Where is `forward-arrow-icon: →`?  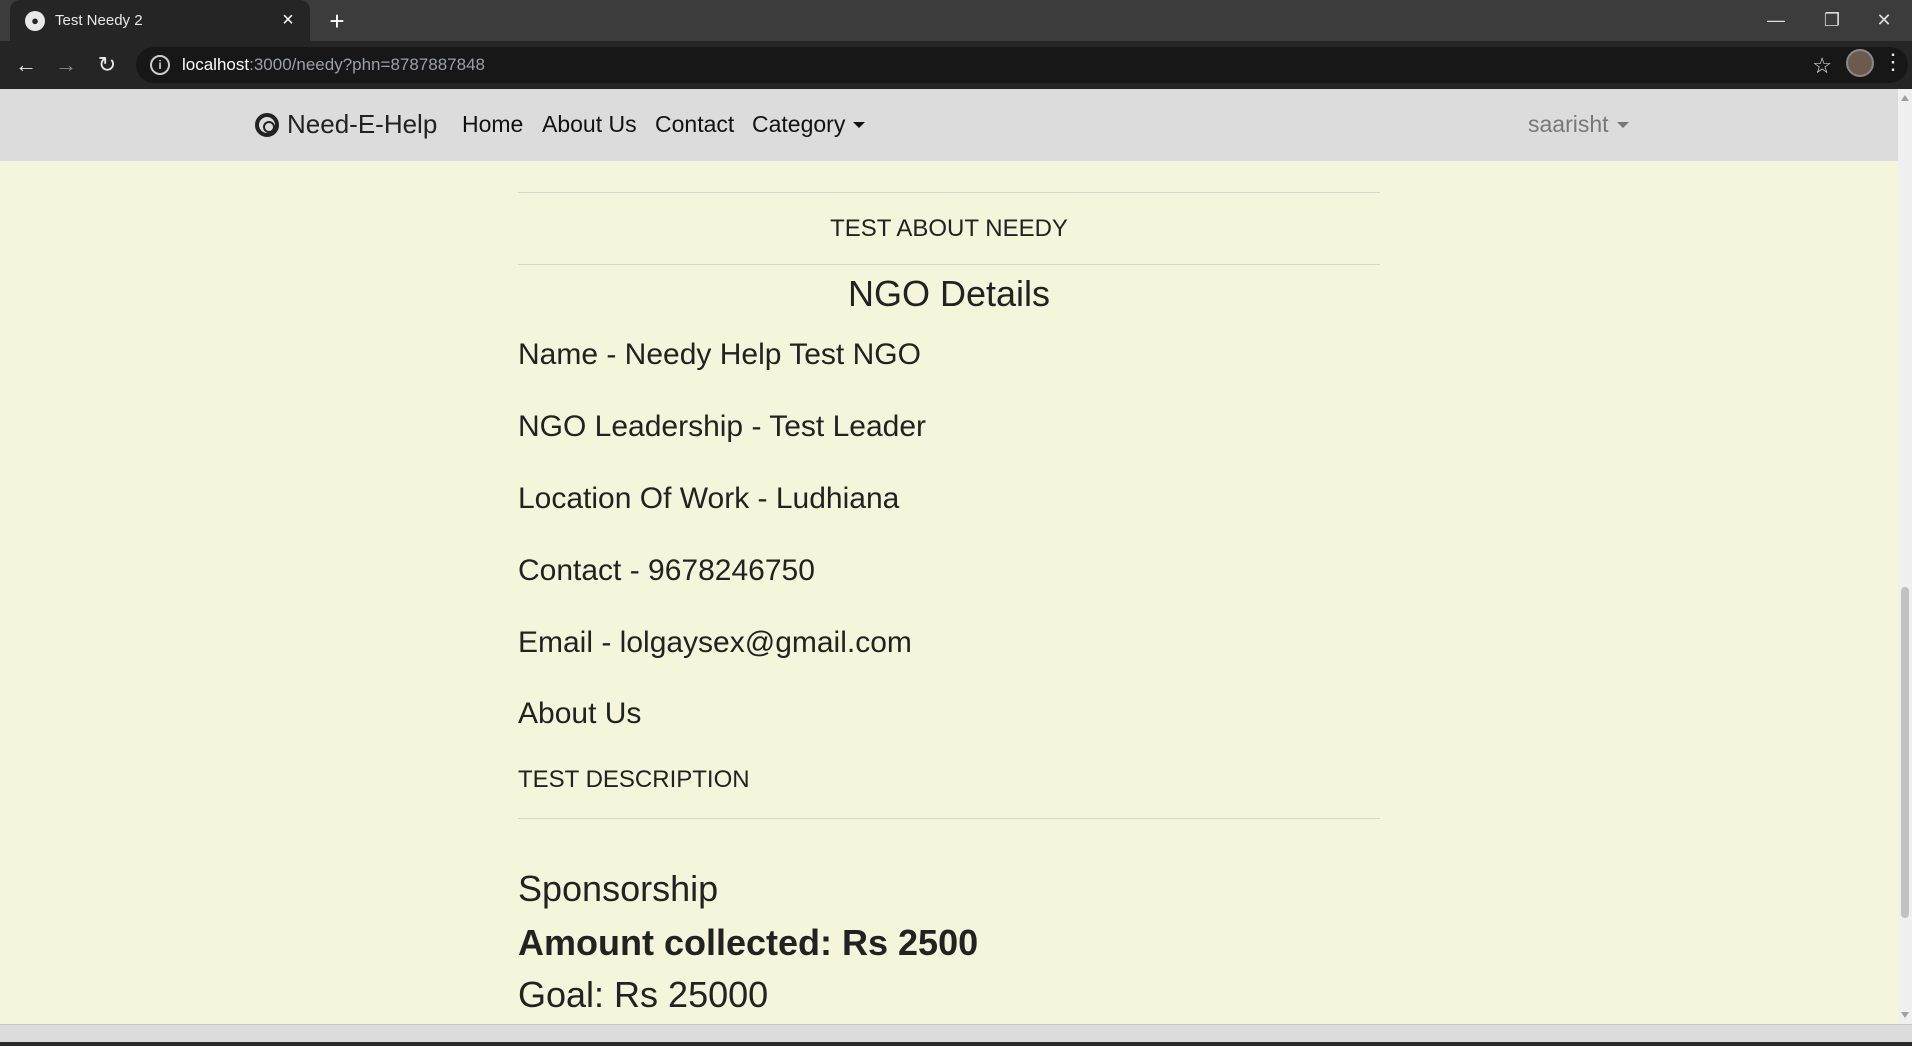 forward-arrow-icon: → is located at coordinates (66, 65).